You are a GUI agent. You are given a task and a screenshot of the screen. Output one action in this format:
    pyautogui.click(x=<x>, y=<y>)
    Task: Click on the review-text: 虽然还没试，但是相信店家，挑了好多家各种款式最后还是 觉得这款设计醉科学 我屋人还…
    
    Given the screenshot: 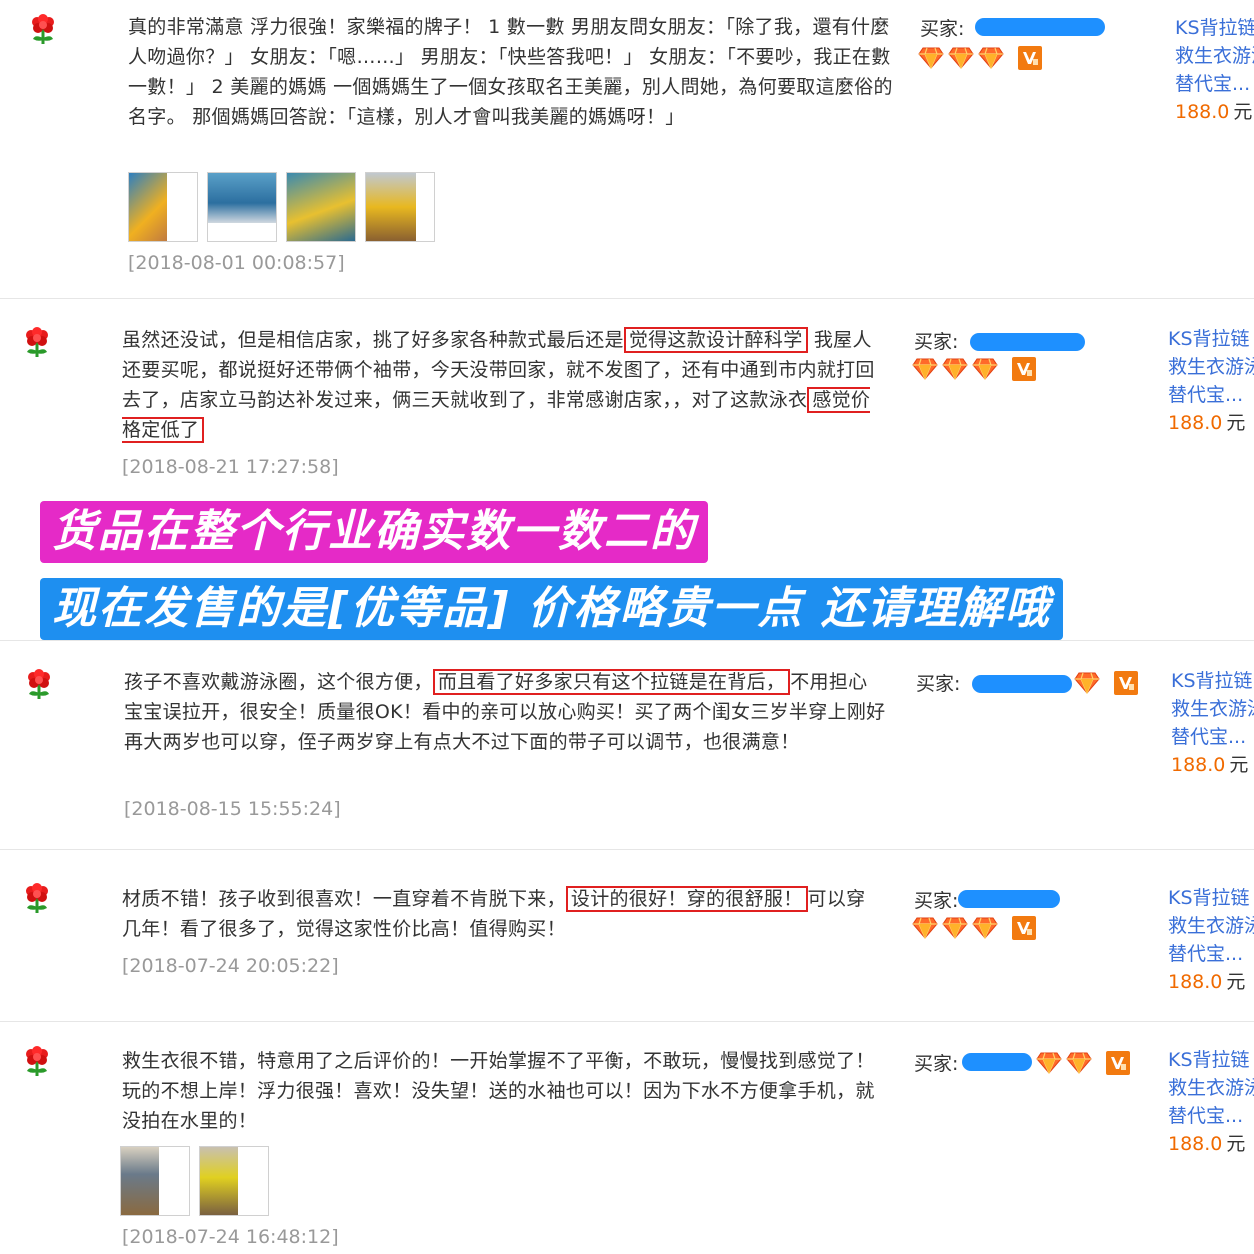 What is the action you would take?
    pyautogui.click(x=498, y=385)
    